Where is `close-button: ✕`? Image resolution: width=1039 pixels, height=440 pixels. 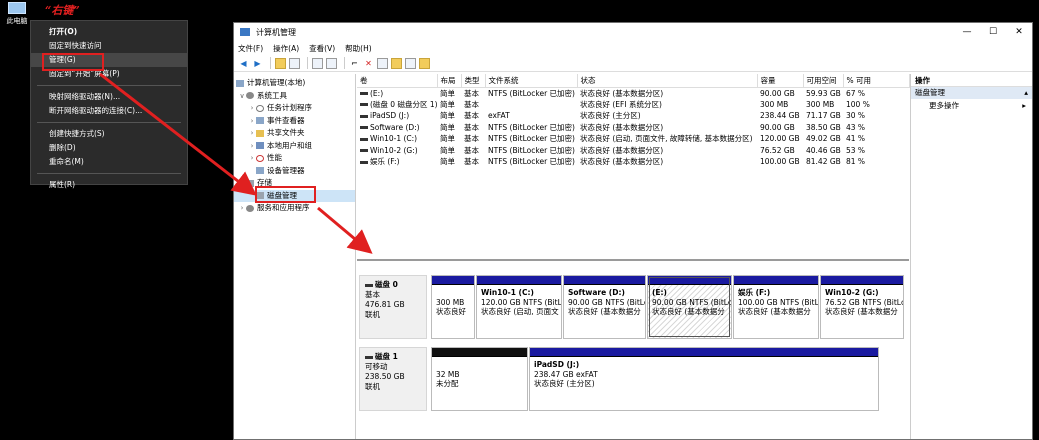
close-button: ✕ is located at coordinates (1019, 32).